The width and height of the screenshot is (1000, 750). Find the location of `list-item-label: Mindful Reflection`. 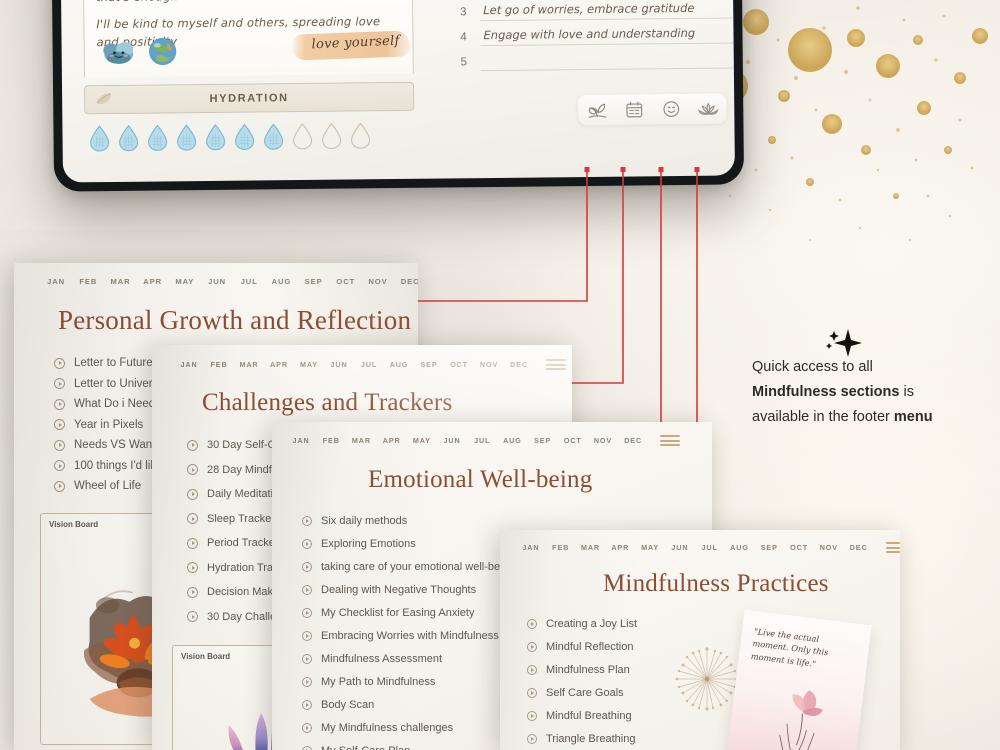

list-item-label: Mindful Reflection is located at coordinates (590, 647).